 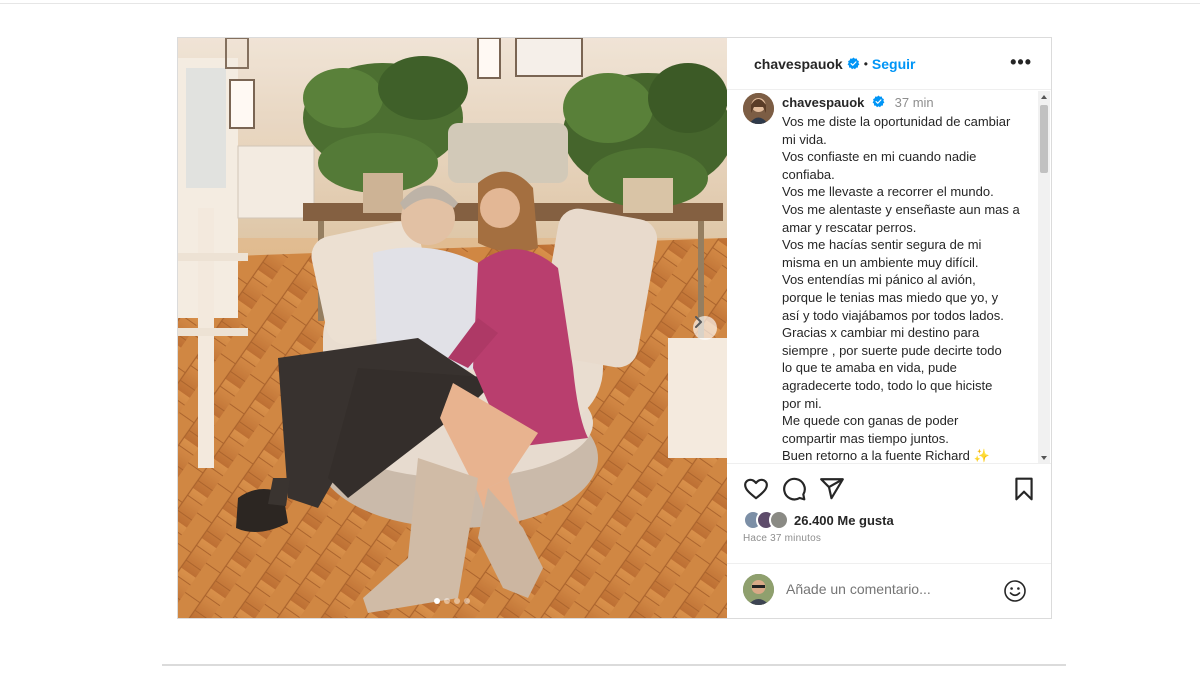 I want to click on caption-line: misma en un ambiente muy difícil., so click(x=880, y=262).